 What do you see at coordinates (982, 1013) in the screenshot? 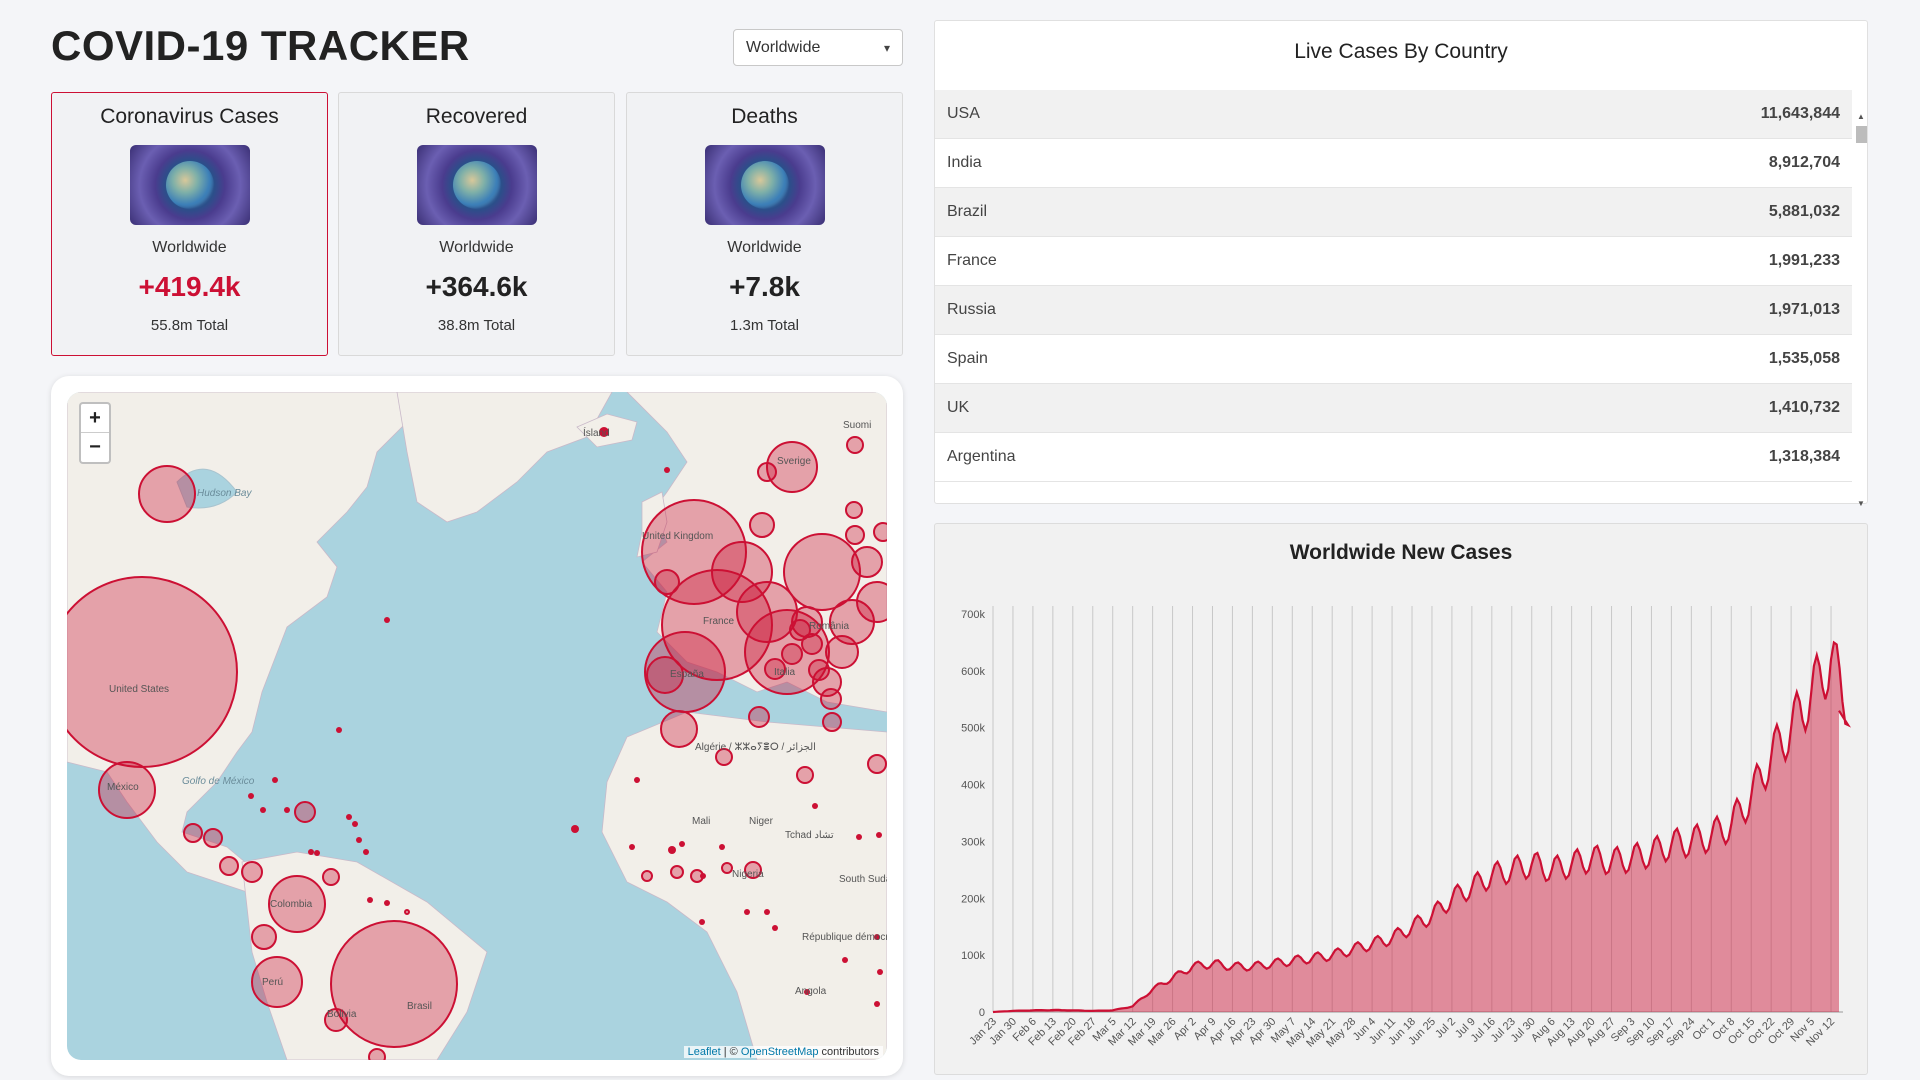
I see `y-tick-label: 0` at bounding box center [982, 1013].